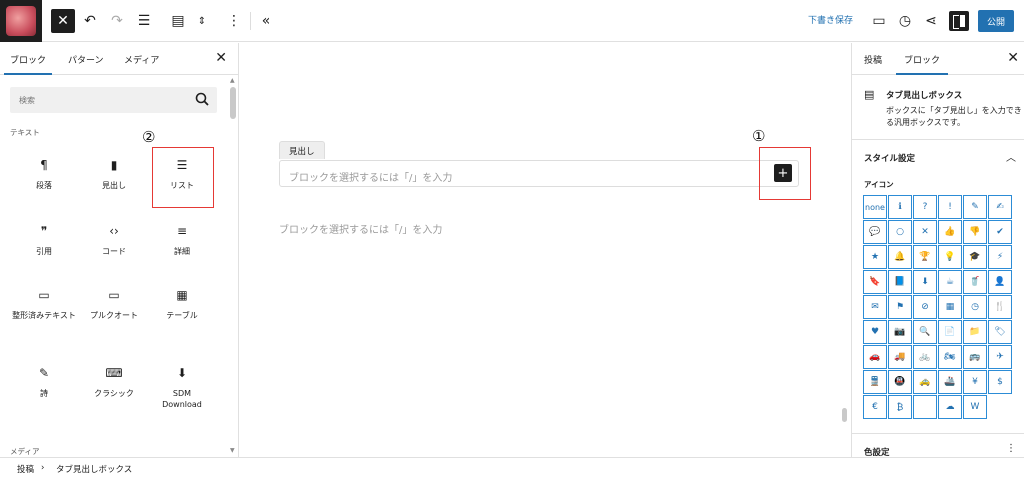 Image resolution: width=1024 pixels, height=478 pixels. What do you see at coordinates (925, 282) in the screenshot?
I see `icon-option: ⬇` at bounding box center [925, 282].